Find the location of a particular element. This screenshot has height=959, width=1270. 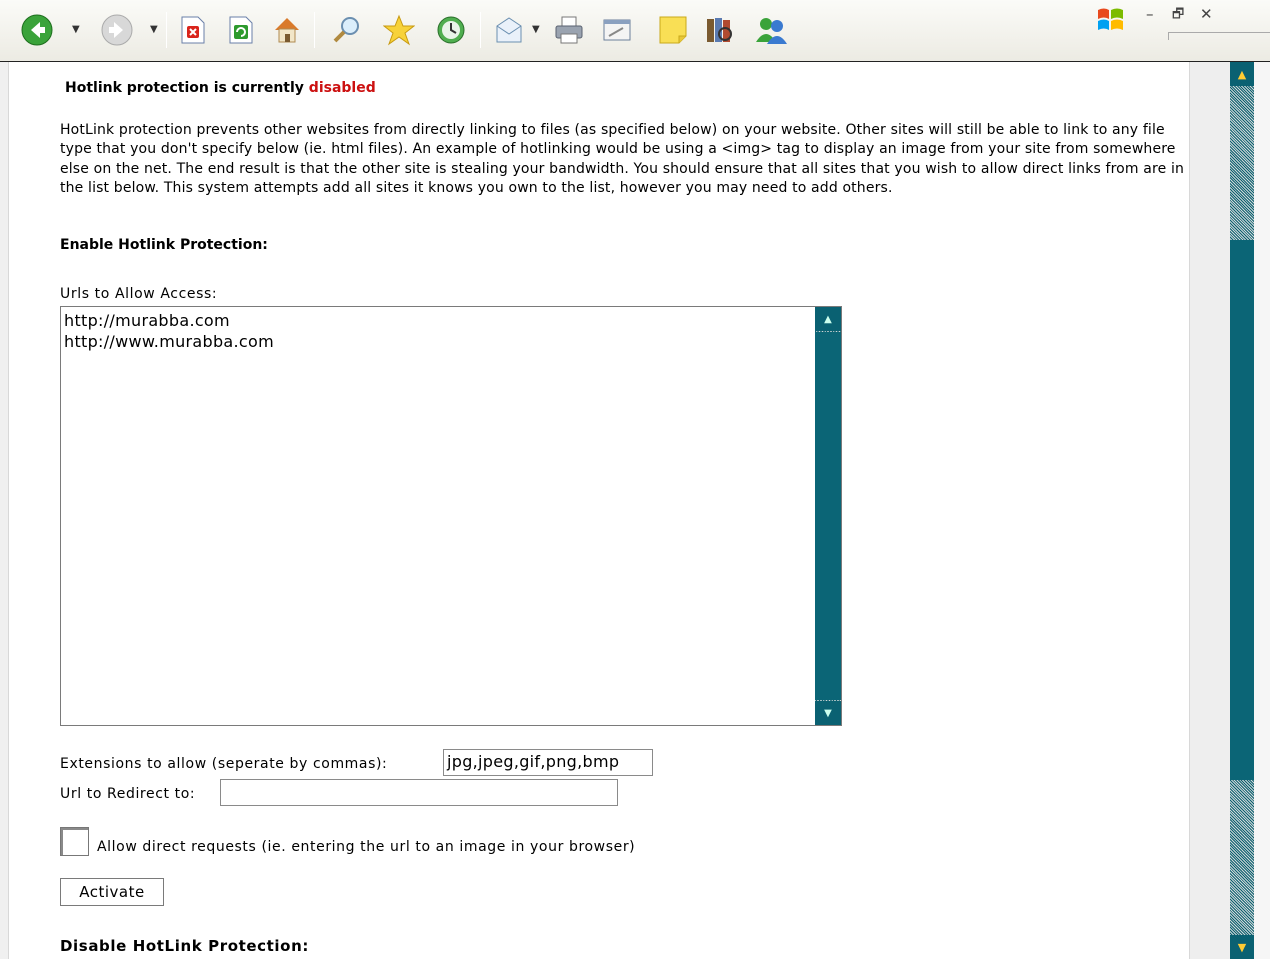

hotlink-status: Hotlink protection is currently disabled is located at coordinates (220, 88).